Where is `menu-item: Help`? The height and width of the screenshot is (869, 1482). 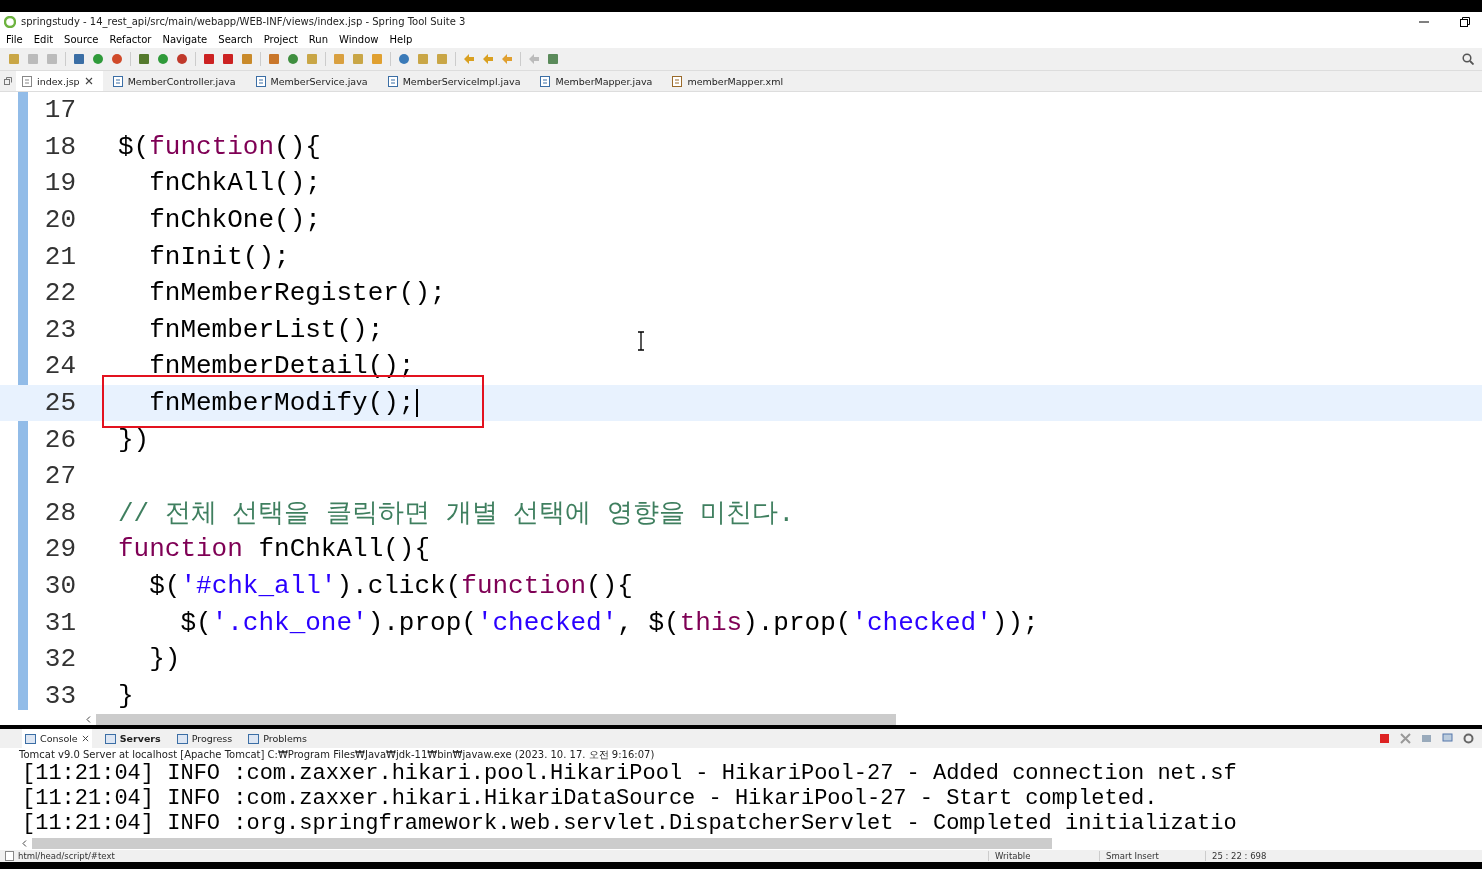 menu-item: Help is located at coordinates (401, 39).